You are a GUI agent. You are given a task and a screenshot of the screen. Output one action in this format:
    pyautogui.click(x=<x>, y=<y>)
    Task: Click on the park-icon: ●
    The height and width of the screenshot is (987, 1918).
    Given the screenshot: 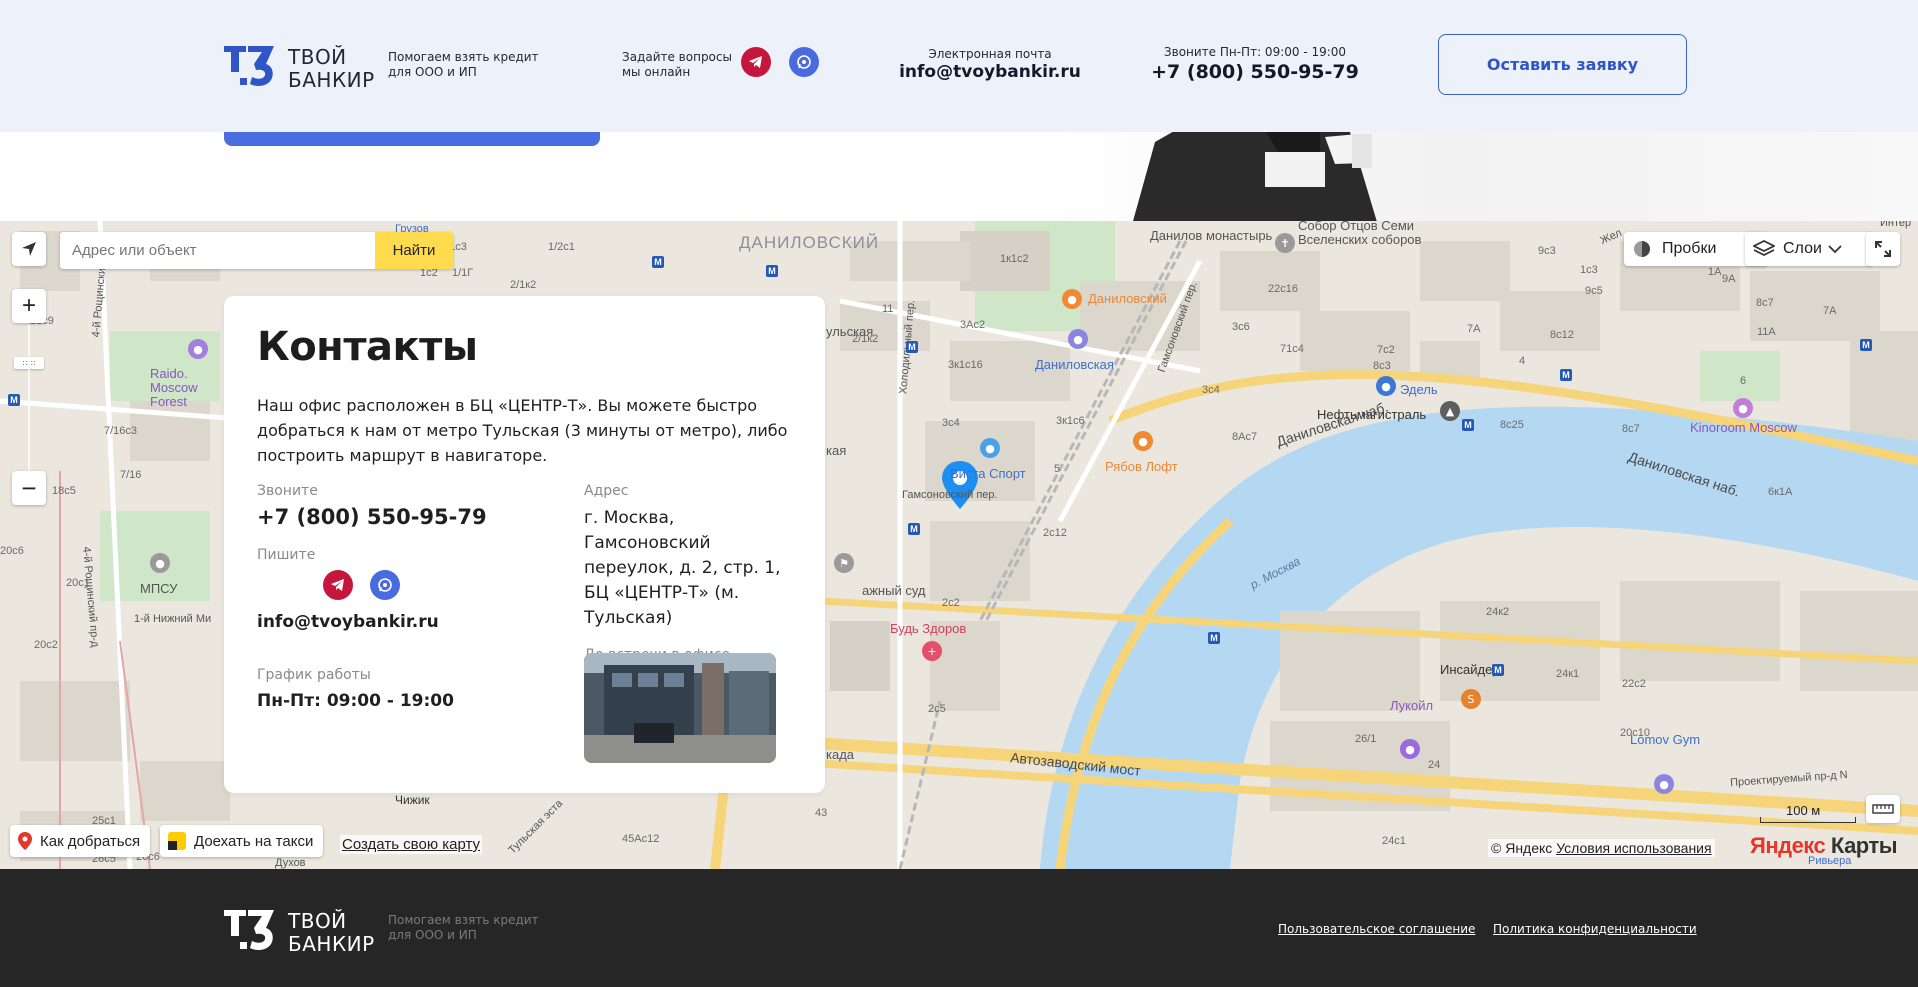 What is the action you would take?
    pyautogui.click(x=198, y=349)
    